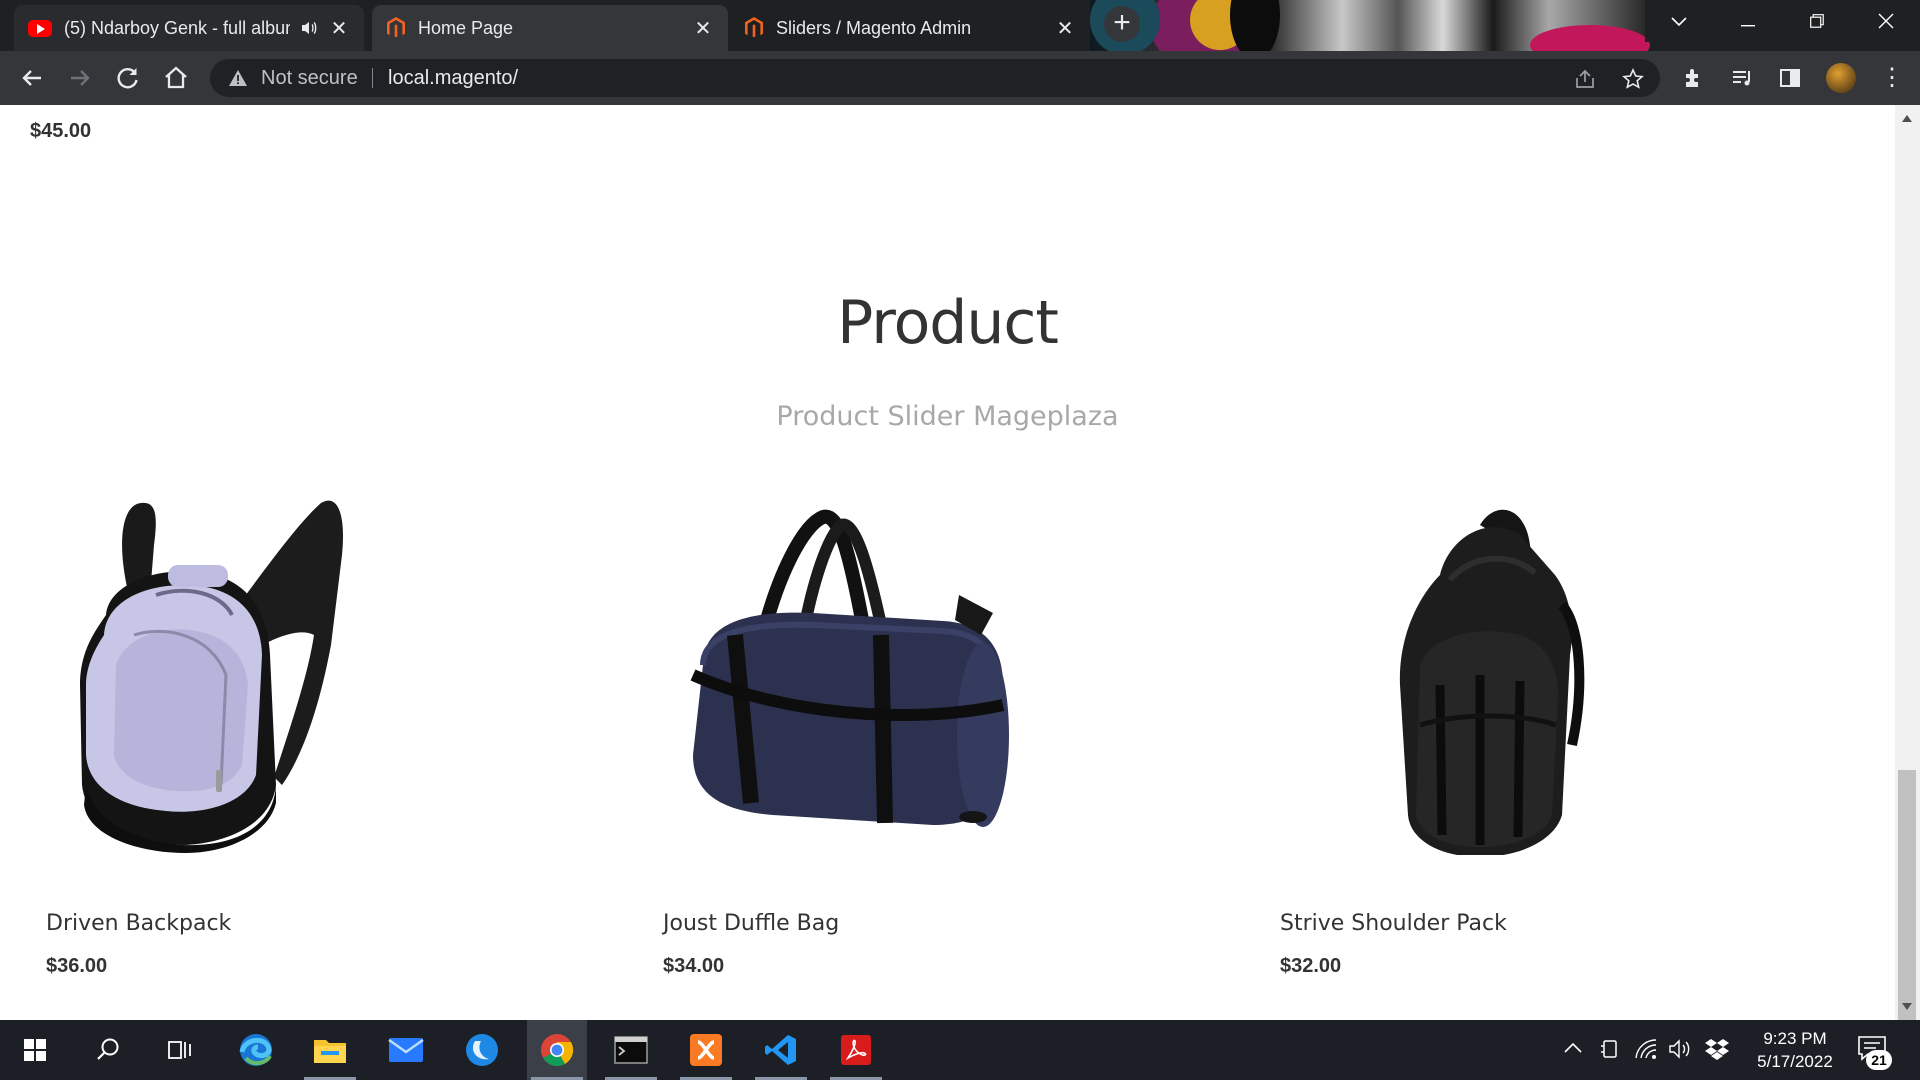 This screenshot has height=1080, width=1920. I want to click on start-button, so click(35, 1050).